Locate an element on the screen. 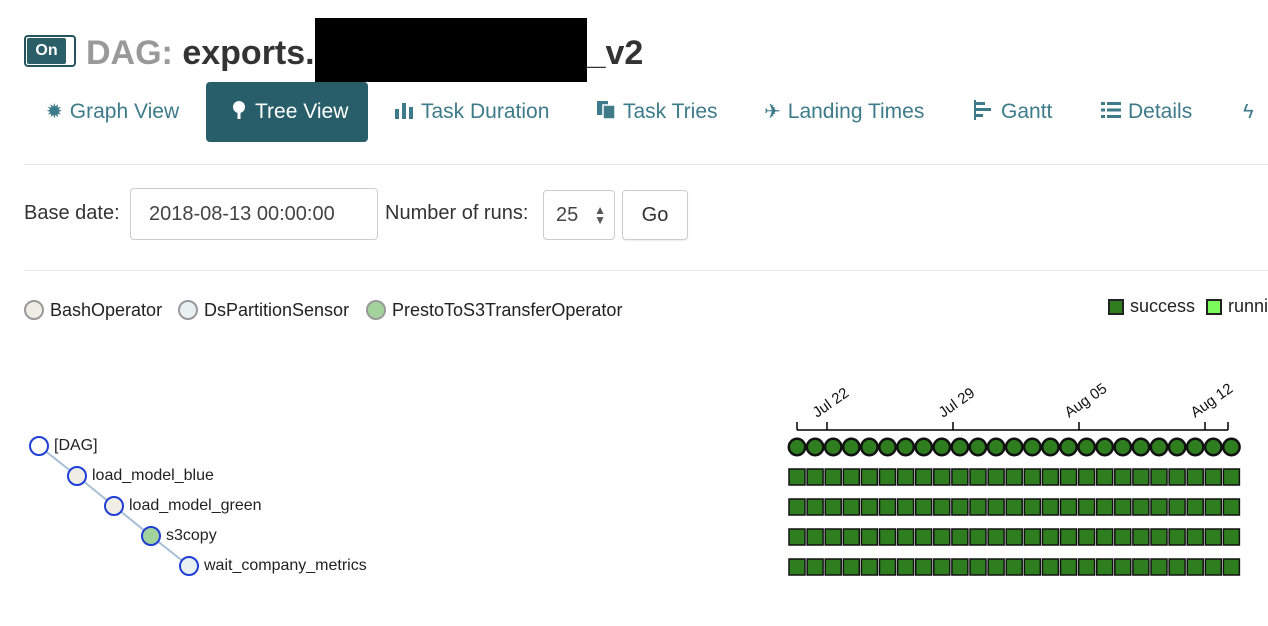  tree-label-wait-company-metrics: wait_company_metrics is located at coordinates (285, 566).